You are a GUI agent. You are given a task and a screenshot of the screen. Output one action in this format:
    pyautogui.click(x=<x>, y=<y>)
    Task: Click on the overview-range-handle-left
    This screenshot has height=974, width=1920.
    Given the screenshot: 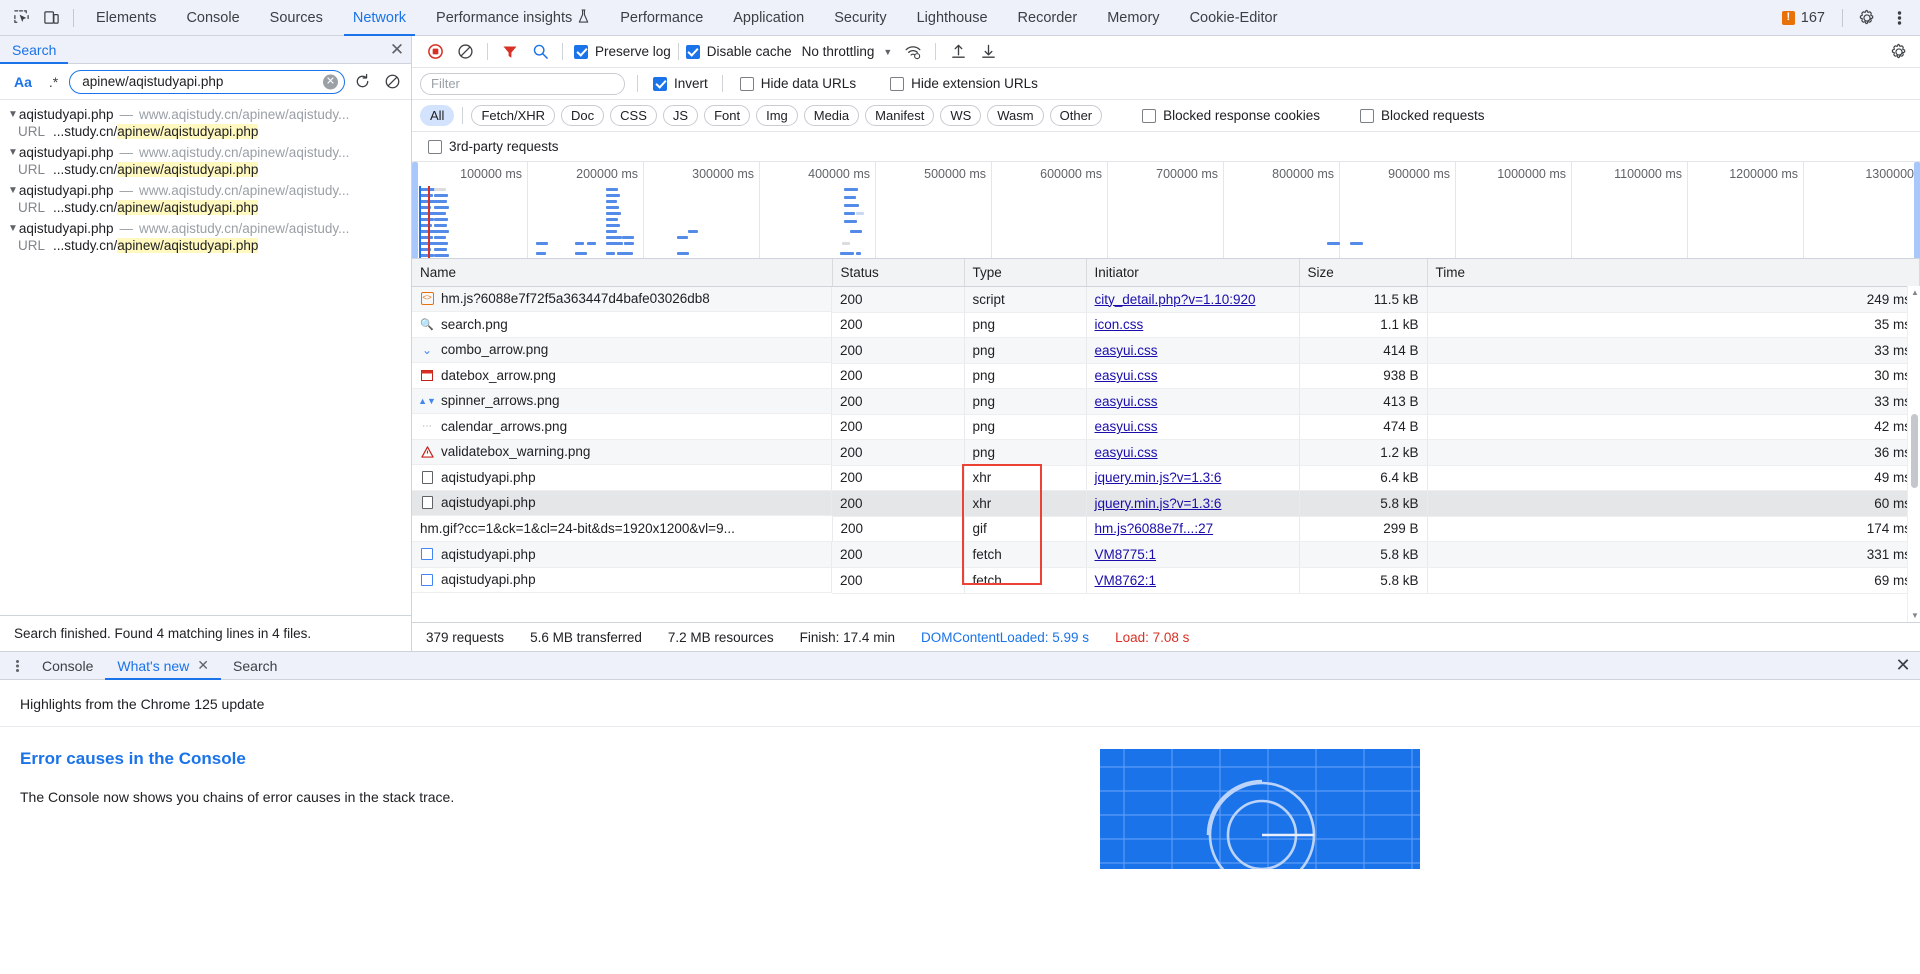 What is the action you would take?
    pyautogui.click(x=415, y=210)
    